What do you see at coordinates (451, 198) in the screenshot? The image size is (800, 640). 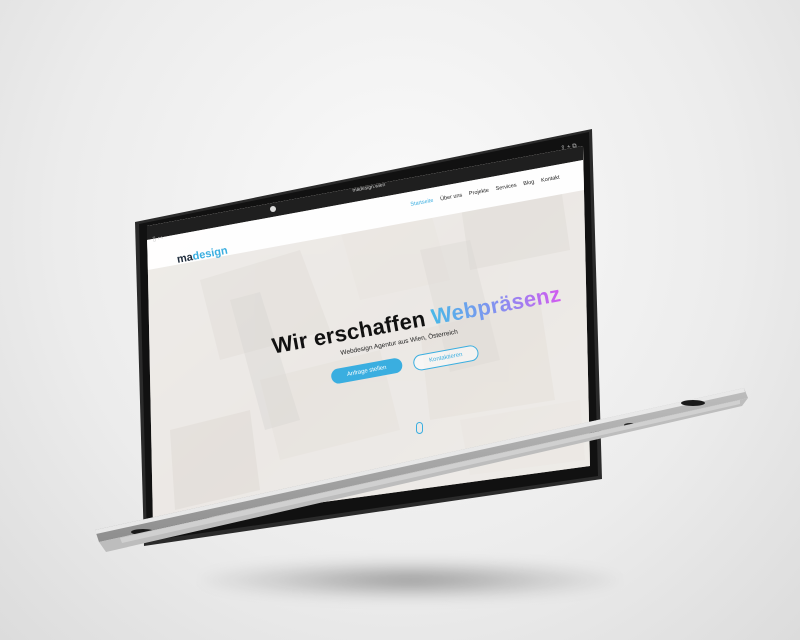 I see `nav-item-ueber-uns: Über uns` at bounding box center [451, 198].